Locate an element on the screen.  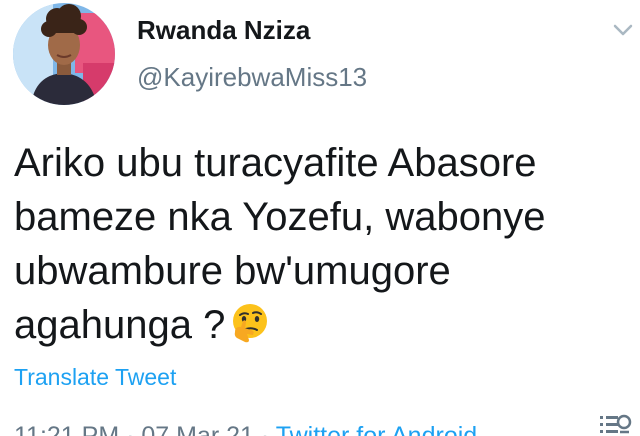
tweet-text-line: Ariko ubu turacyafite Abasore is located at coordinates (275, 163).